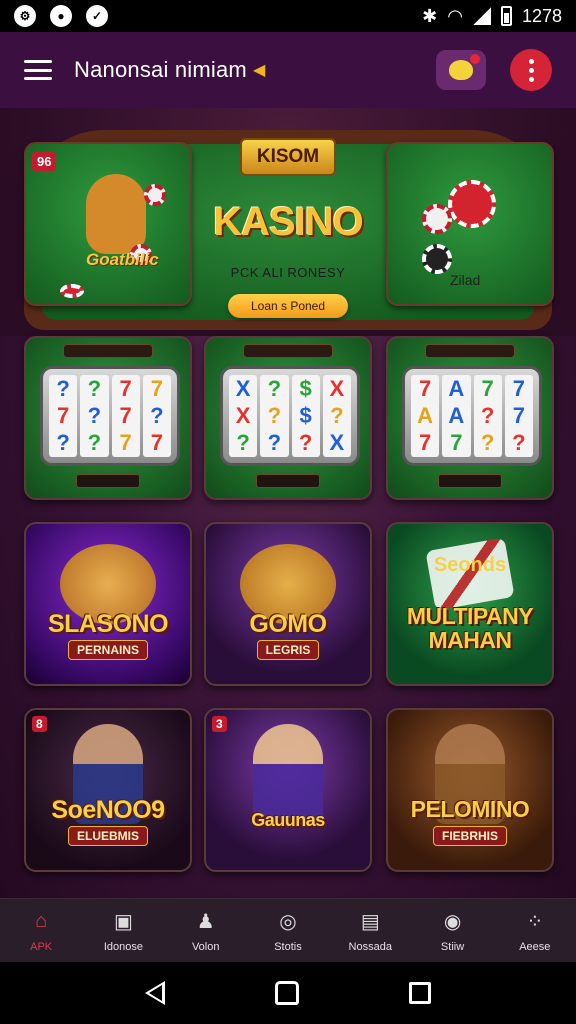 Image resolution: width=576 pixels, height=1024 pixels. I want to click on slot-tile-3: 7A7 AA7 7?? 7 7?, so click(470, 418).